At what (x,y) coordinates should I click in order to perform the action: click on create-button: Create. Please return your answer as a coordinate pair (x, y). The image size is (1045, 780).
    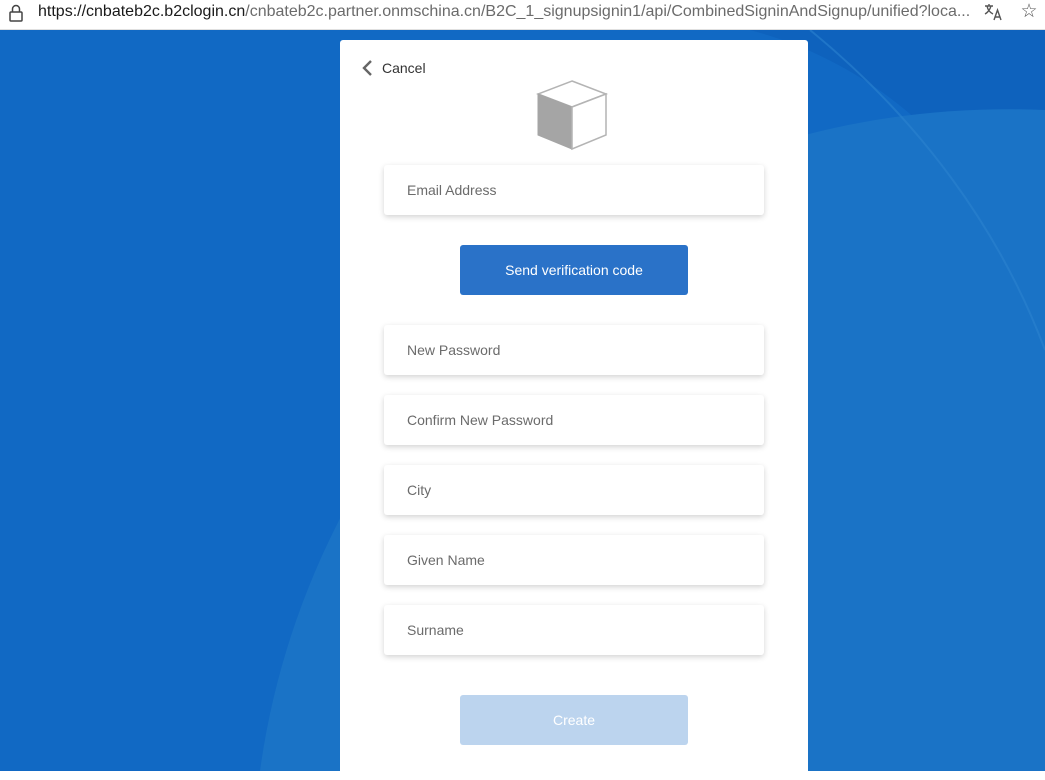
    Looking at the image, I should click on (574, 720).